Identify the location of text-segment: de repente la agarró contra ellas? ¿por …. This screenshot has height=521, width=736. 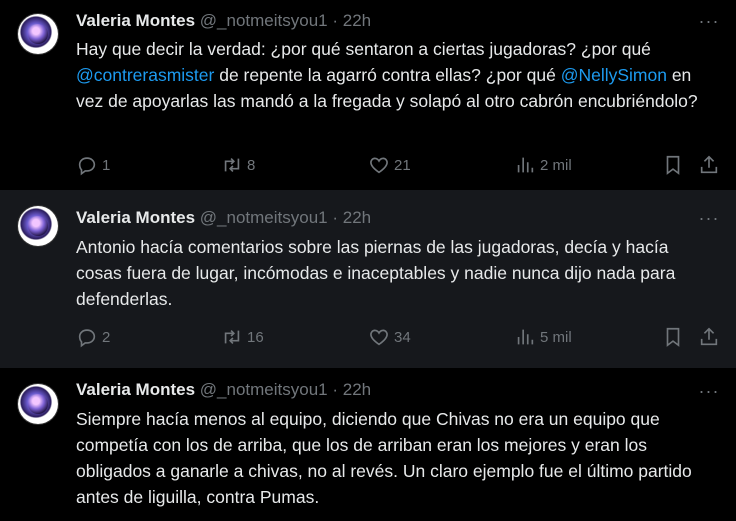
(387, 75).